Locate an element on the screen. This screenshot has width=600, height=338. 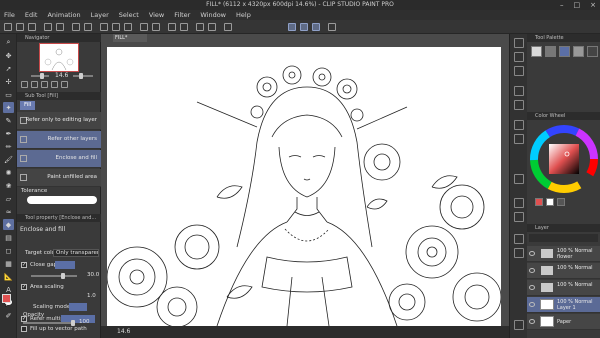
save-icon is located at coordinates (32, 27).